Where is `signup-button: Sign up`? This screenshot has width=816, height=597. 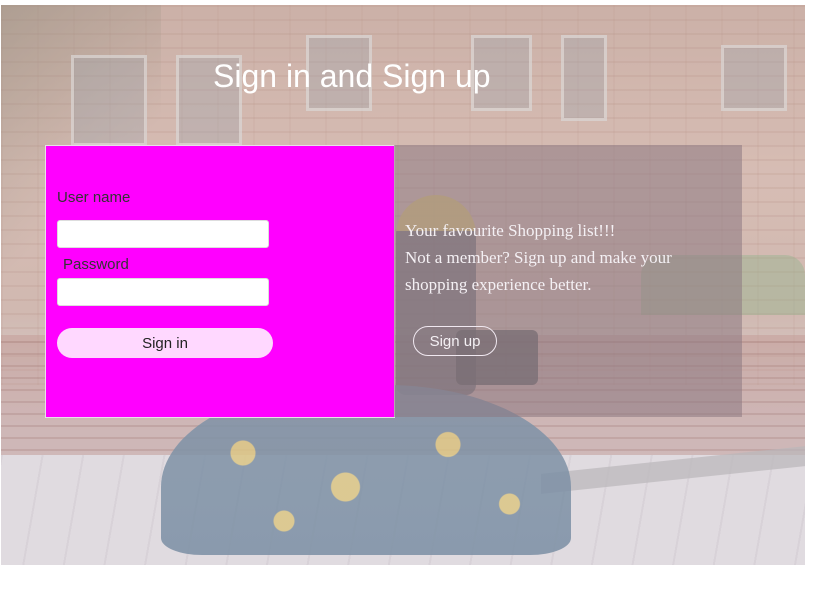 signup-button: Sign up is located at coordinates (455, 341).